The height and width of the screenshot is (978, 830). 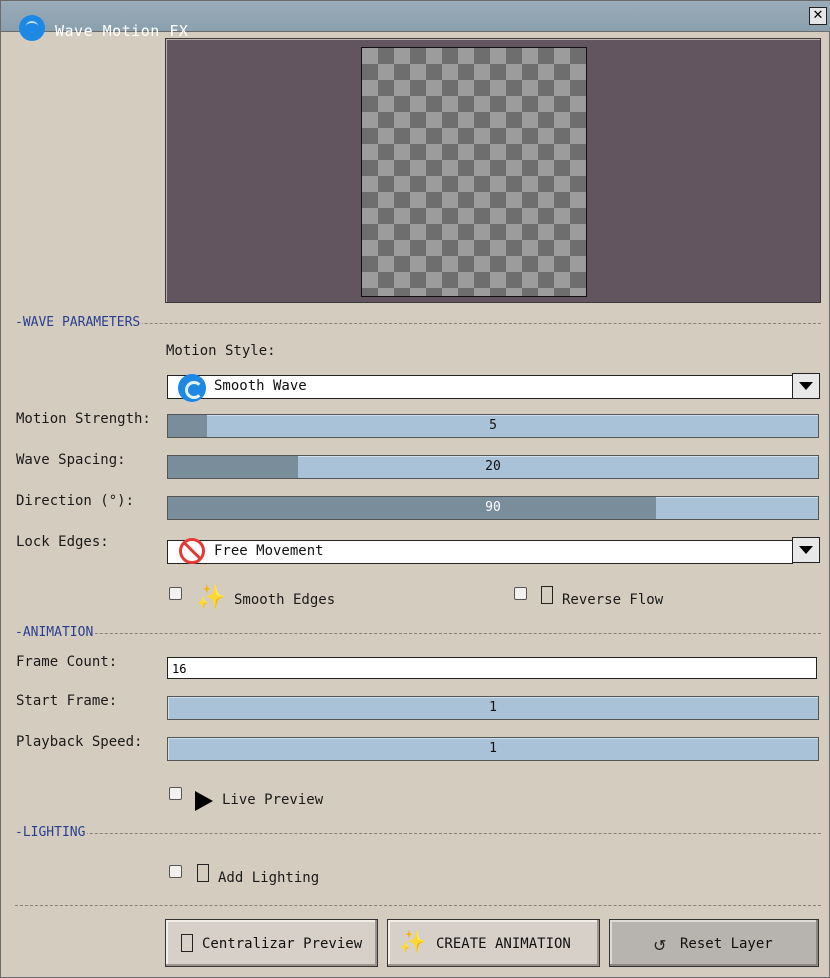 What do you see at coordinates (726, 944) in the screenshot?
I see `reset-layer-label: Reset Layer` at bounding box center [726, 944].